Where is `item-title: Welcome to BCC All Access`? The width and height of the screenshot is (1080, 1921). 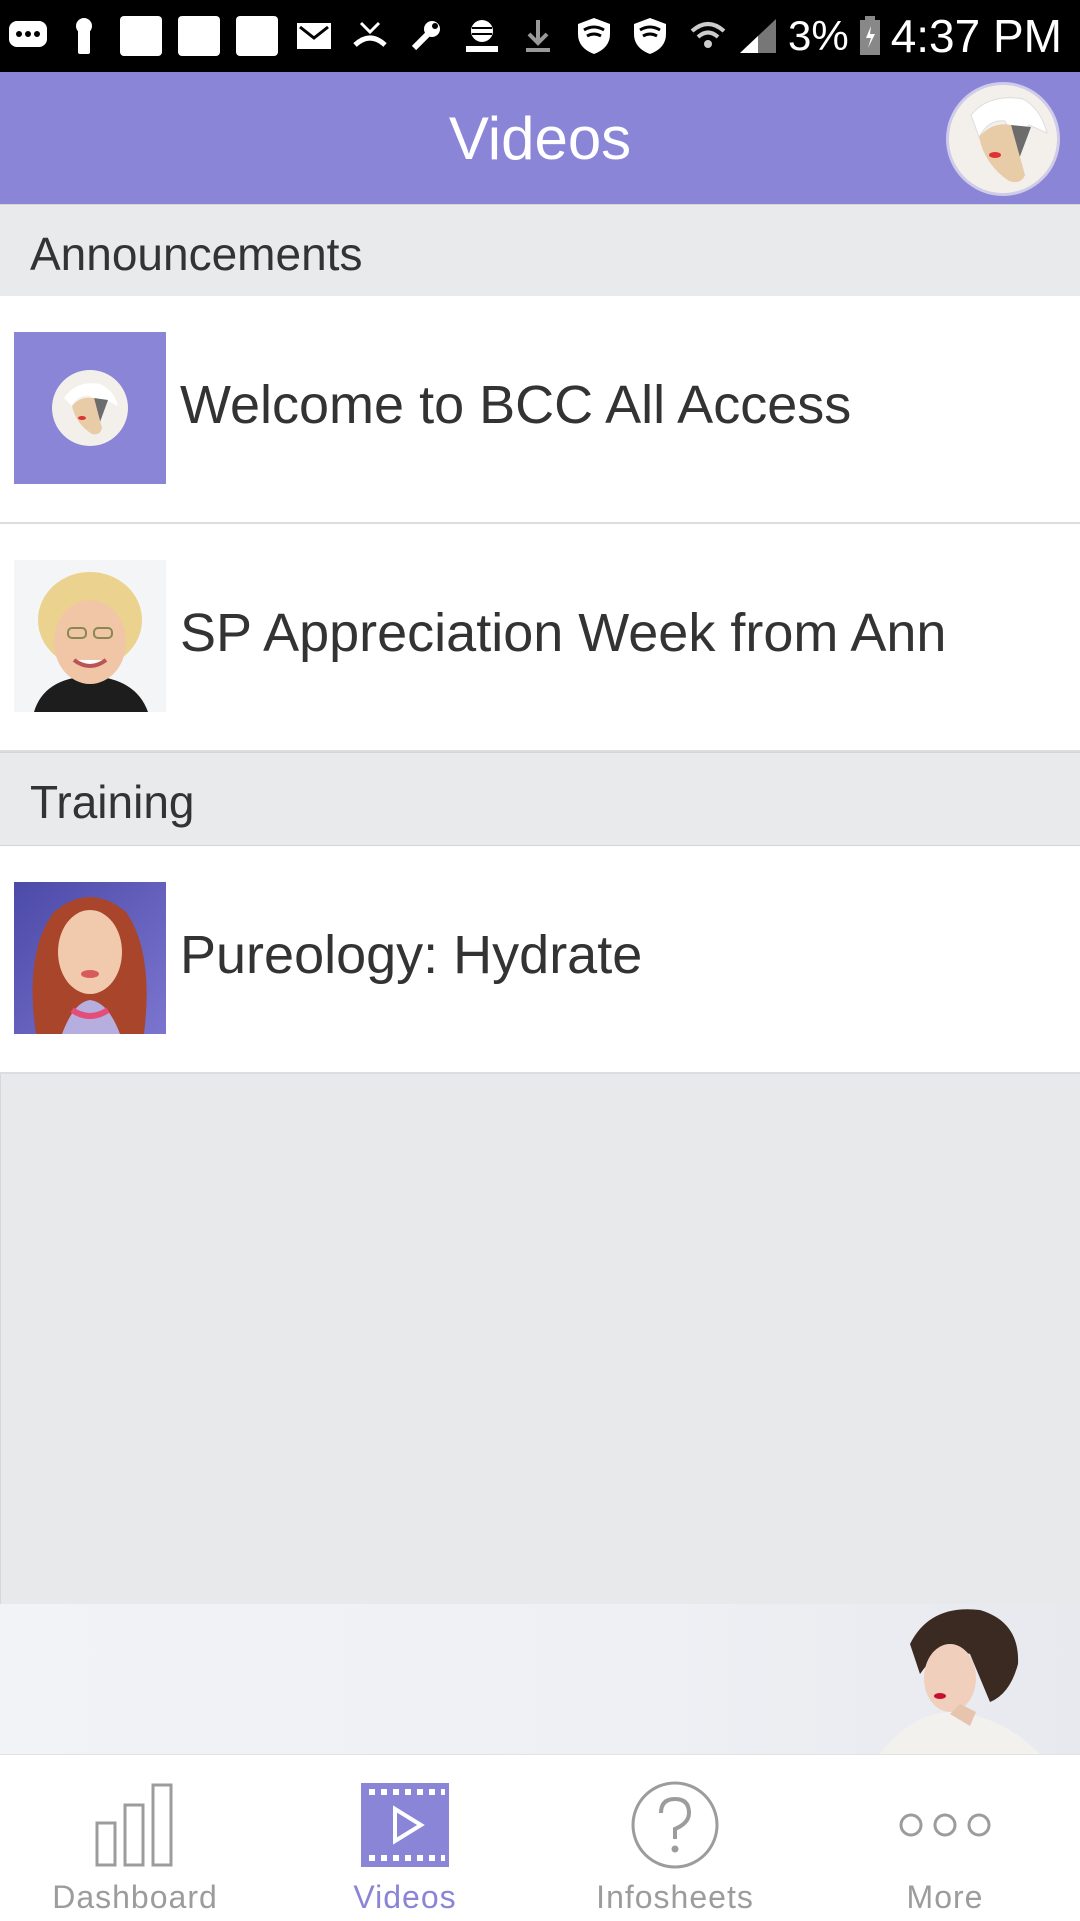 item-title: Welcome to BCC All Access is located at coordinates (516, 405).